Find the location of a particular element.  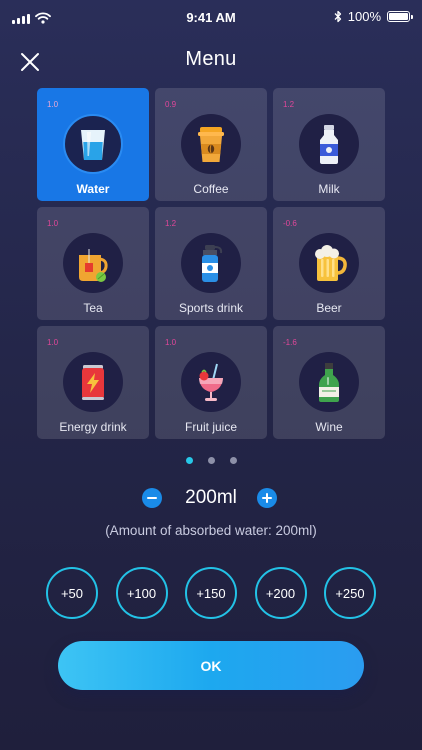

header: Menu is located at coordinates (211, 60).